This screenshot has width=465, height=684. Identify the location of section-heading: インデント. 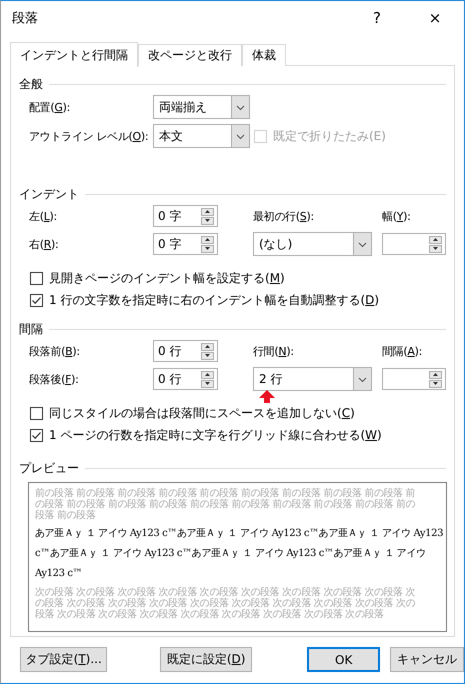
(49, 194).